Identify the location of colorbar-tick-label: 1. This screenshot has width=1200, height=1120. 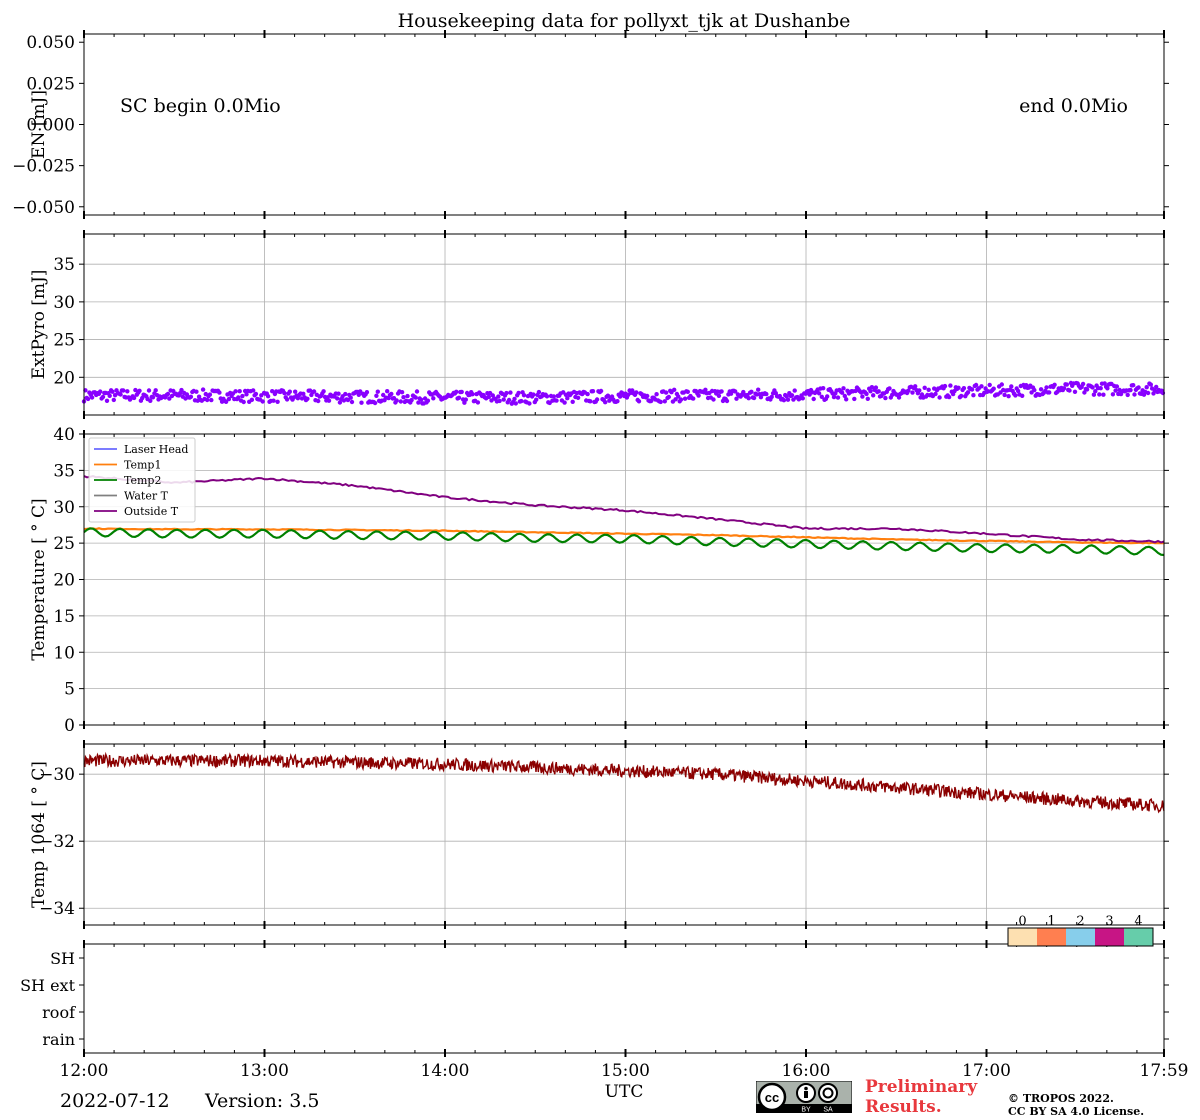
(1051, 921).